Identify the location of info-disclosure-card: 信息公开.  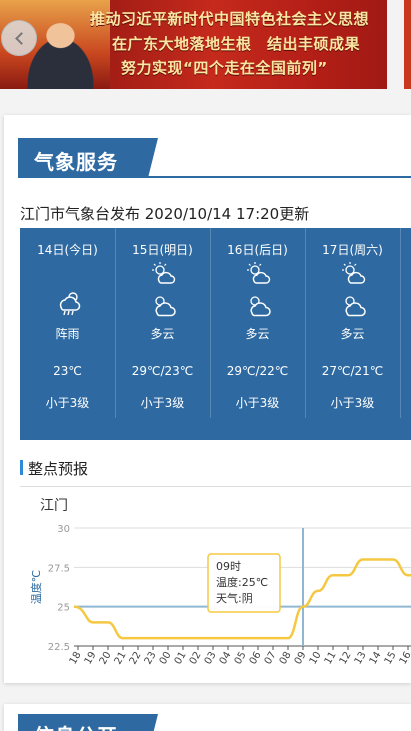
(207, 717).